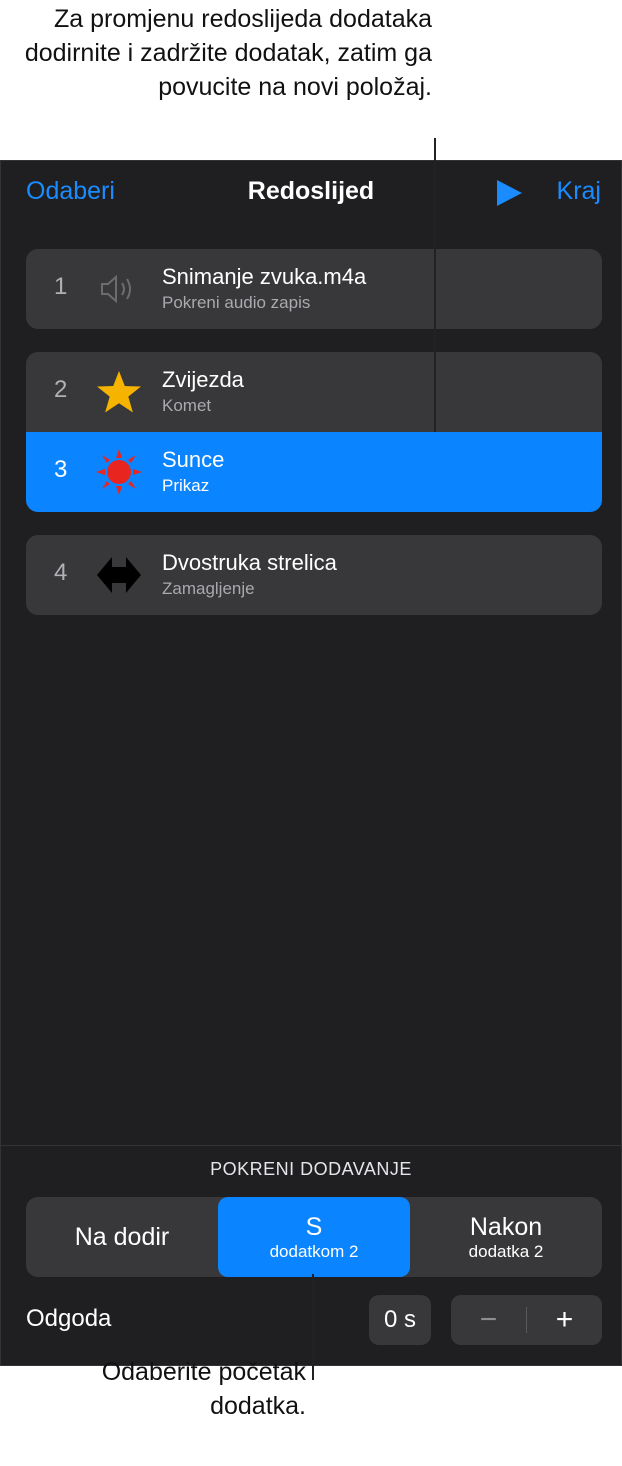 This screenshot has height=1466, width=622. What do you see at coordinates (314, 472) in the screenshot?
I see `build-row-selected: 3 Sunce Prikaz` at bounding box center [314, 472].